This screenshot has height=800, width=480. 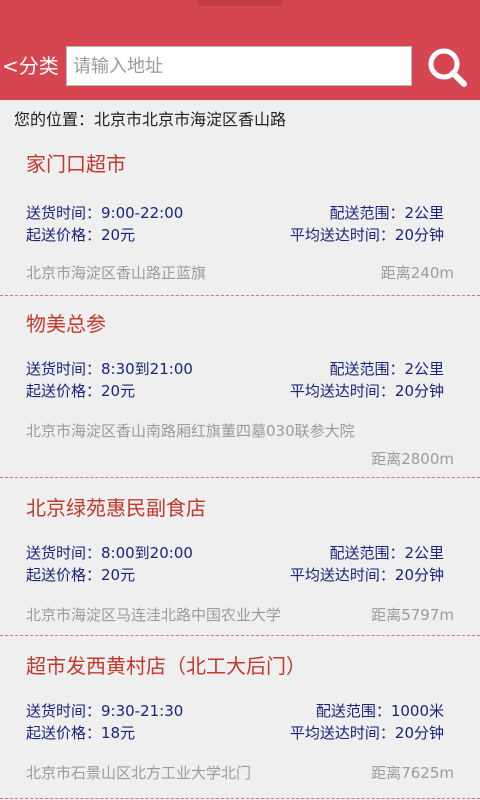 What do you see at coordinates (412, 773) in the screenshot?
I see `store-distance: 距离7625m` at bounding box center [412, 773].